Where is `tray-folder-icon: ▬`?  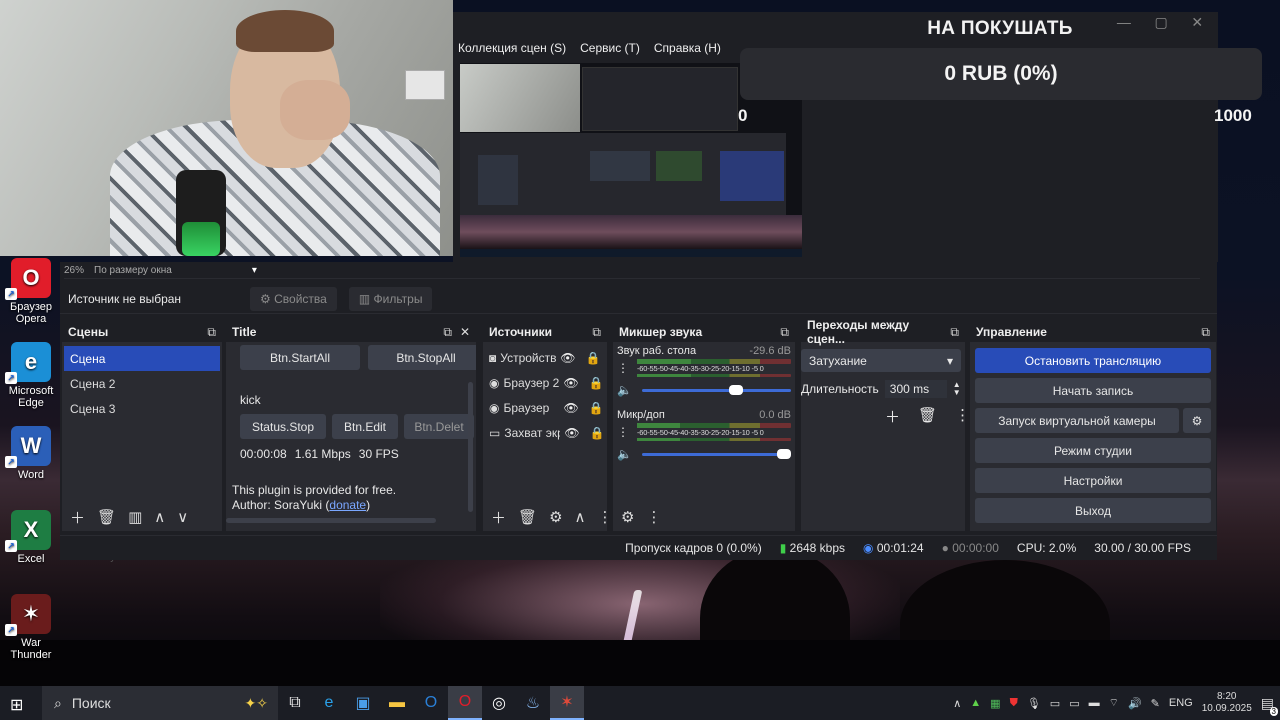 tray-folder-icon: ▬ is located at coordinates (1094, 703).